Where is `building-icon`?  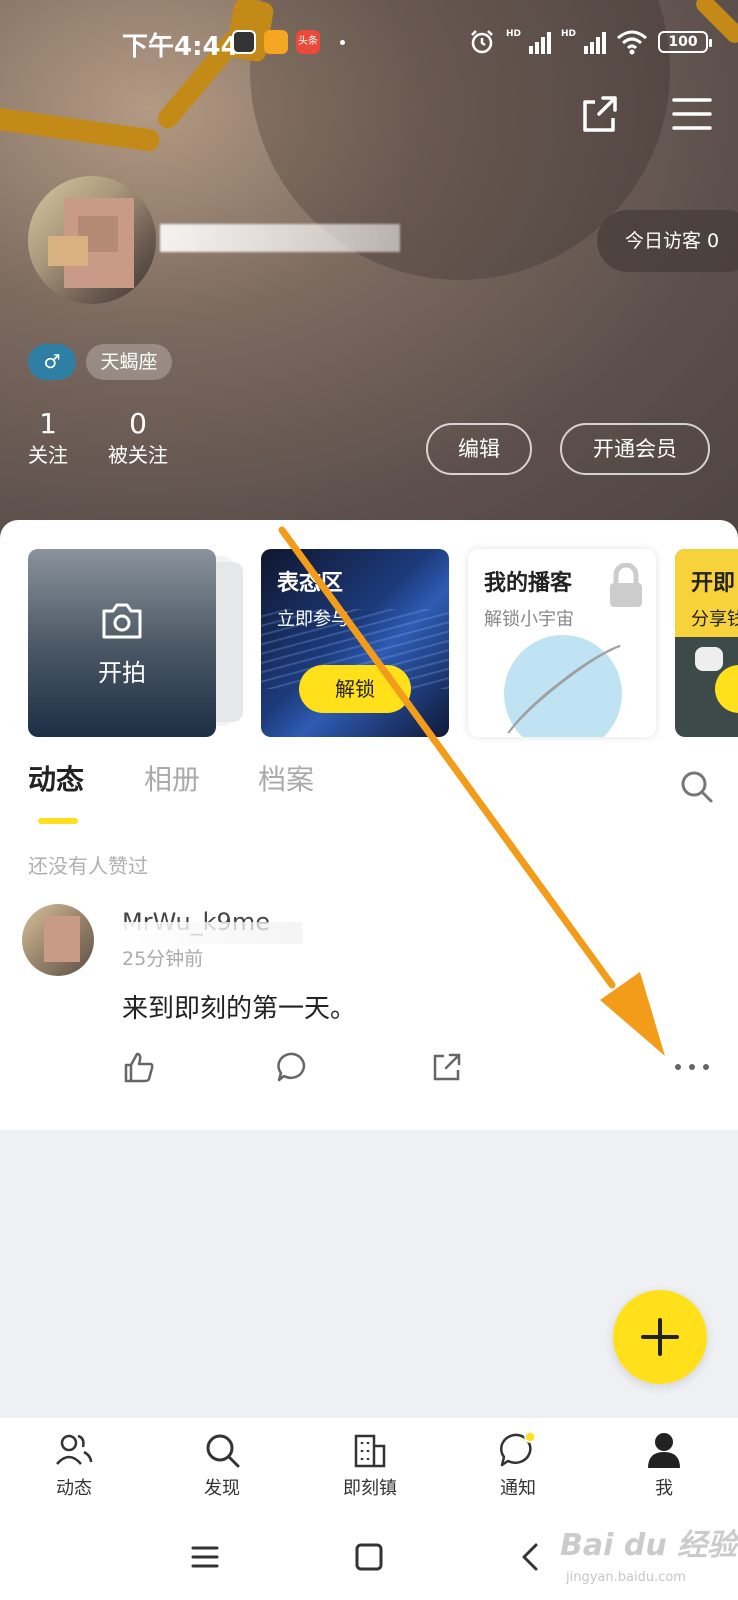
building-icon is located at coordinates (370, 1451).